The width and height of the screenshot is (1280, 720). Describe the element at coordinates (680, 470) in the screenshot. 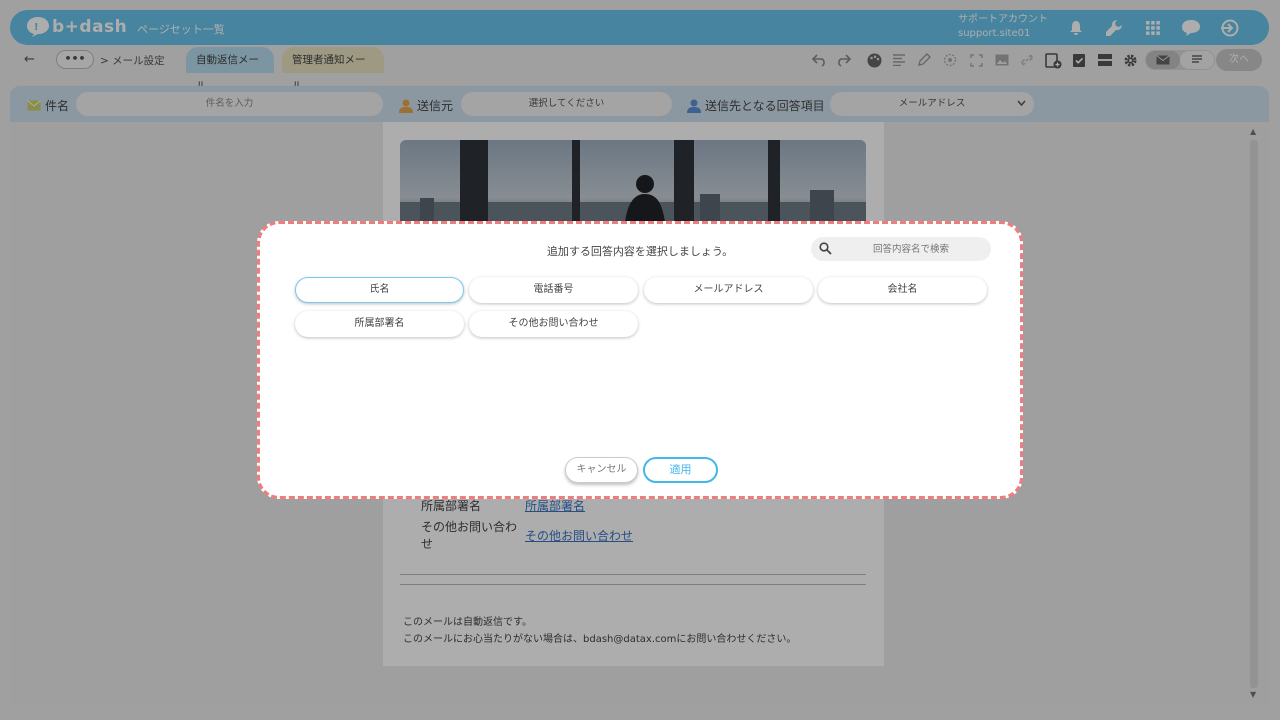

I see `apply-button: 適用` at that location.